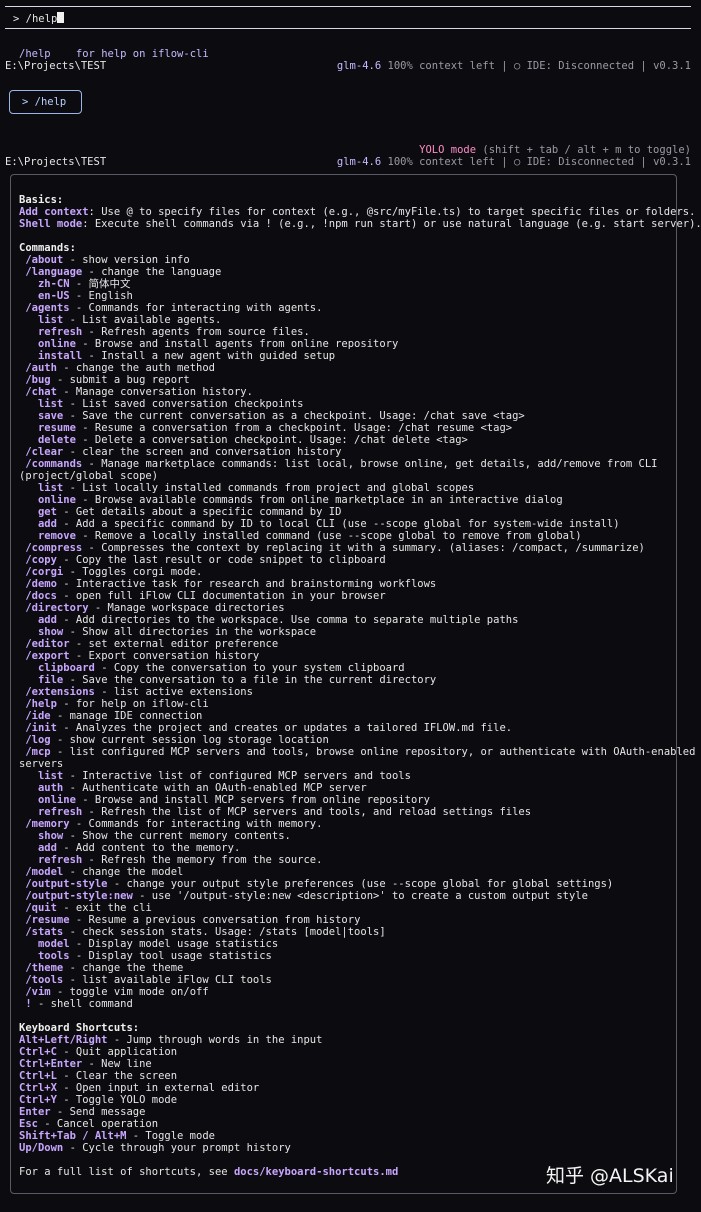  What do you see at coordinates (117, 1064) in the screenshot?
I see `shortcut-item-description: - New line` at bounding box center [117, 1064].